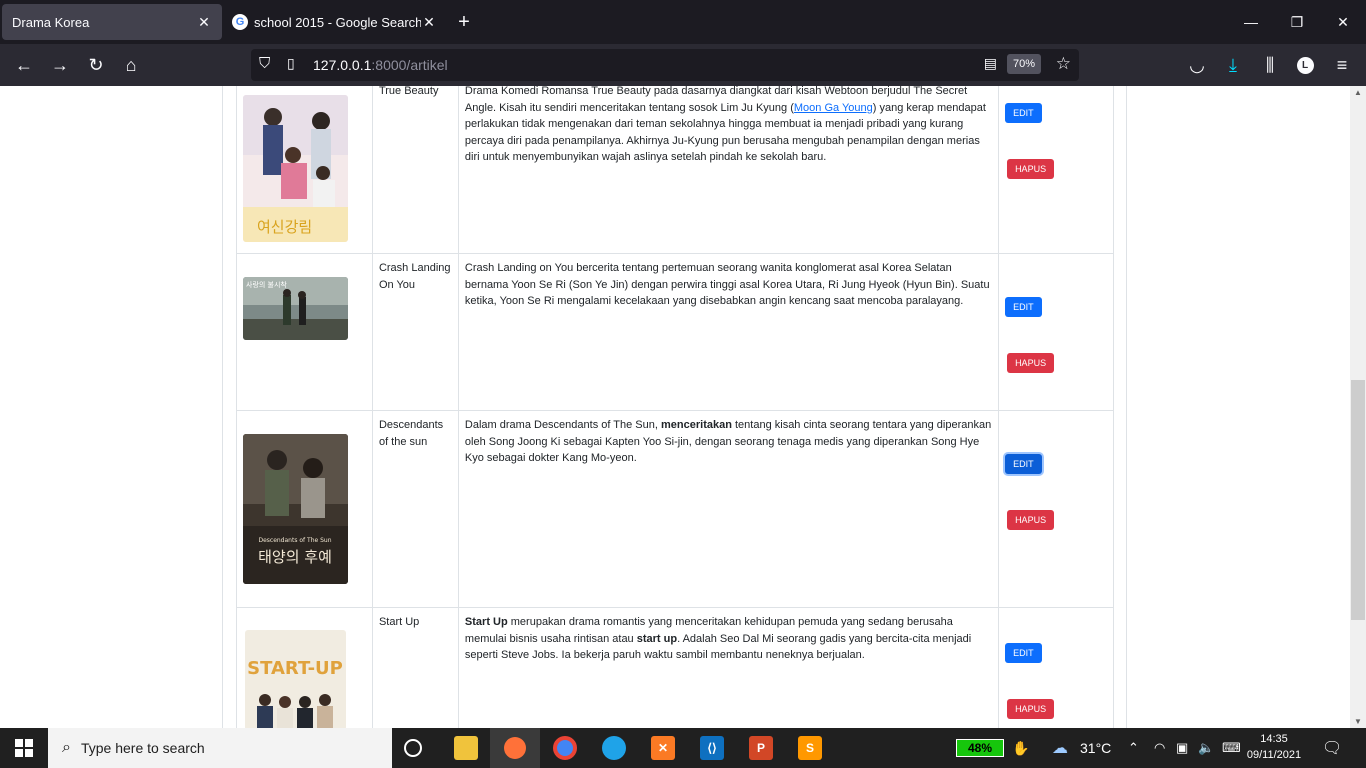 The width and height of the screenshot is (1366, 768). Describe the element at coordinates (1206, 748) in the screenshot. I see `volume-icon: 🔈` at that location.